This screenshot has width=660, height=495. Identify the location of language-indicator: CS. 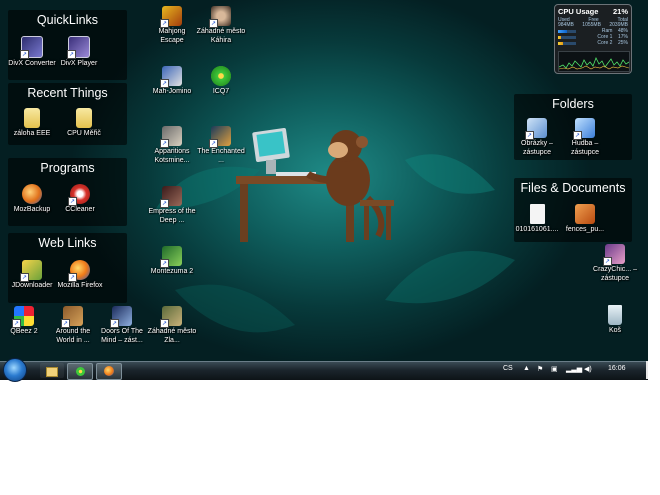
(508, 368).